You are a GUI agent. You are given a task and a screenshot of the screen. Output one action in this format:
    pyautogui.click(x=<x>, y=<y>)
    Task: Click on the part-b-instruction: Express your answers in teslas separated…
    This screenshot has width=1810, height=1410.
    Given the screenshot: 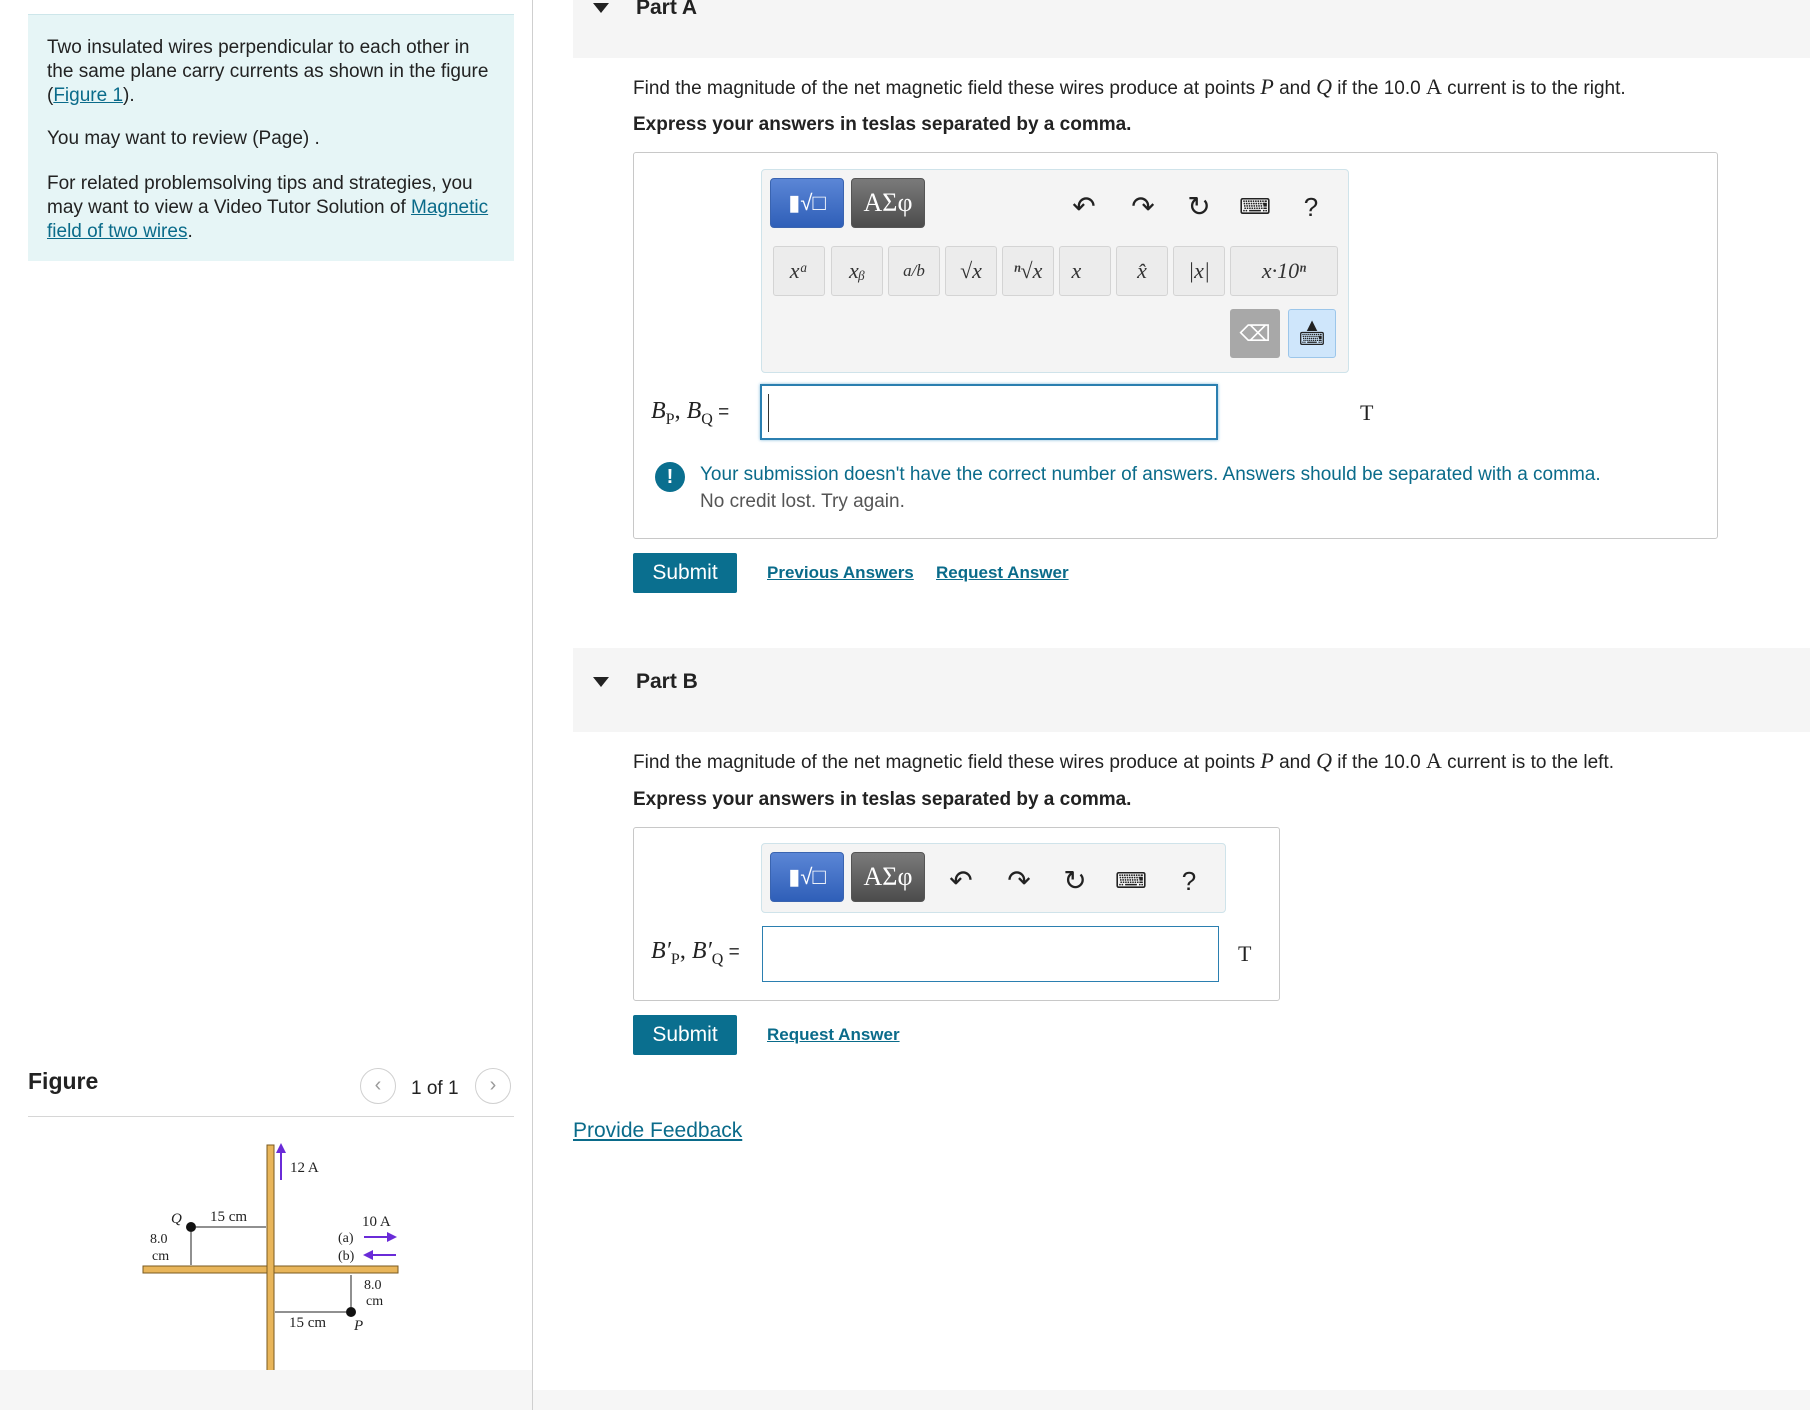 What is the action you would take?
    pyautogui.click(x=882, y=799)
    